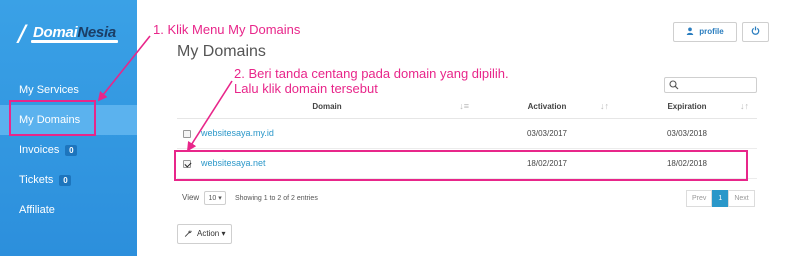 The height and width of the screenshot is (256, 800). I want to click on table-row: websitesaya.my.id 03/03/2017 03/03/2018, so click(467, 133).